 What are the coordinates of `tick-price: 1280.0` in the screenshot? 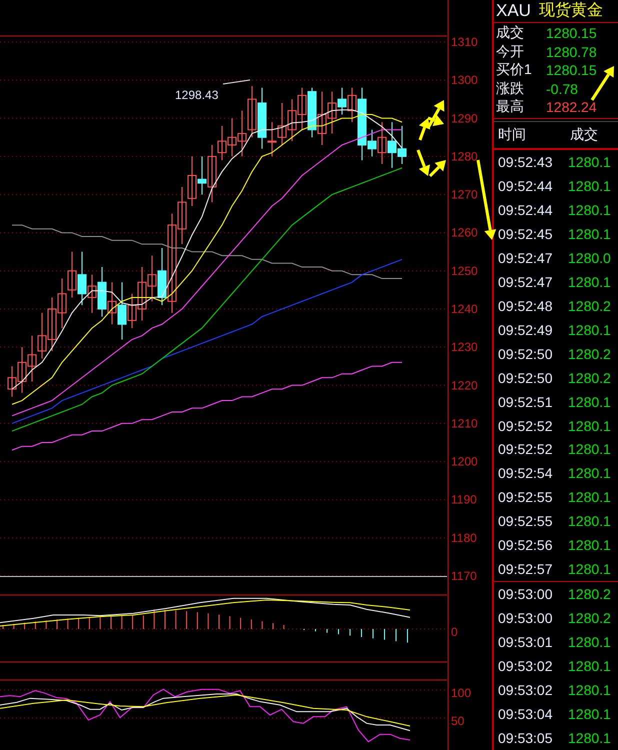 It's located at (589, 258).